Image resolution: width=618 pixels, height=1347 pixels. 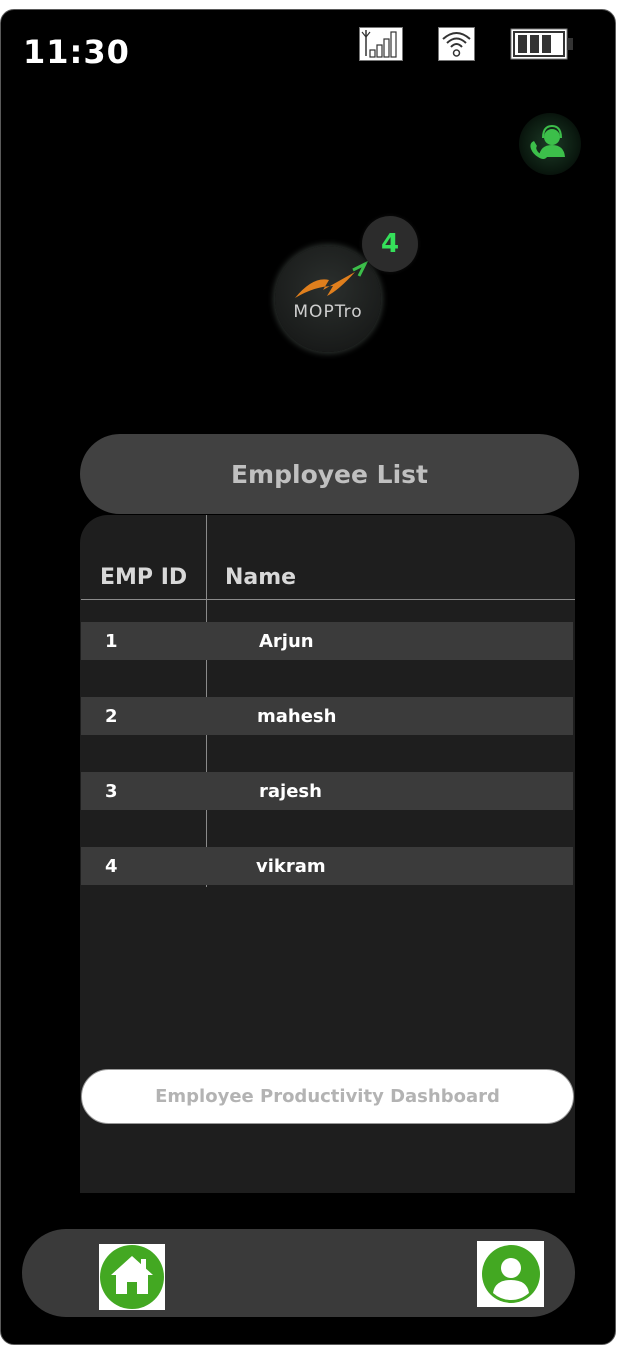 I want to click on cell-emp-id: 1, so click(x=111, y=641).